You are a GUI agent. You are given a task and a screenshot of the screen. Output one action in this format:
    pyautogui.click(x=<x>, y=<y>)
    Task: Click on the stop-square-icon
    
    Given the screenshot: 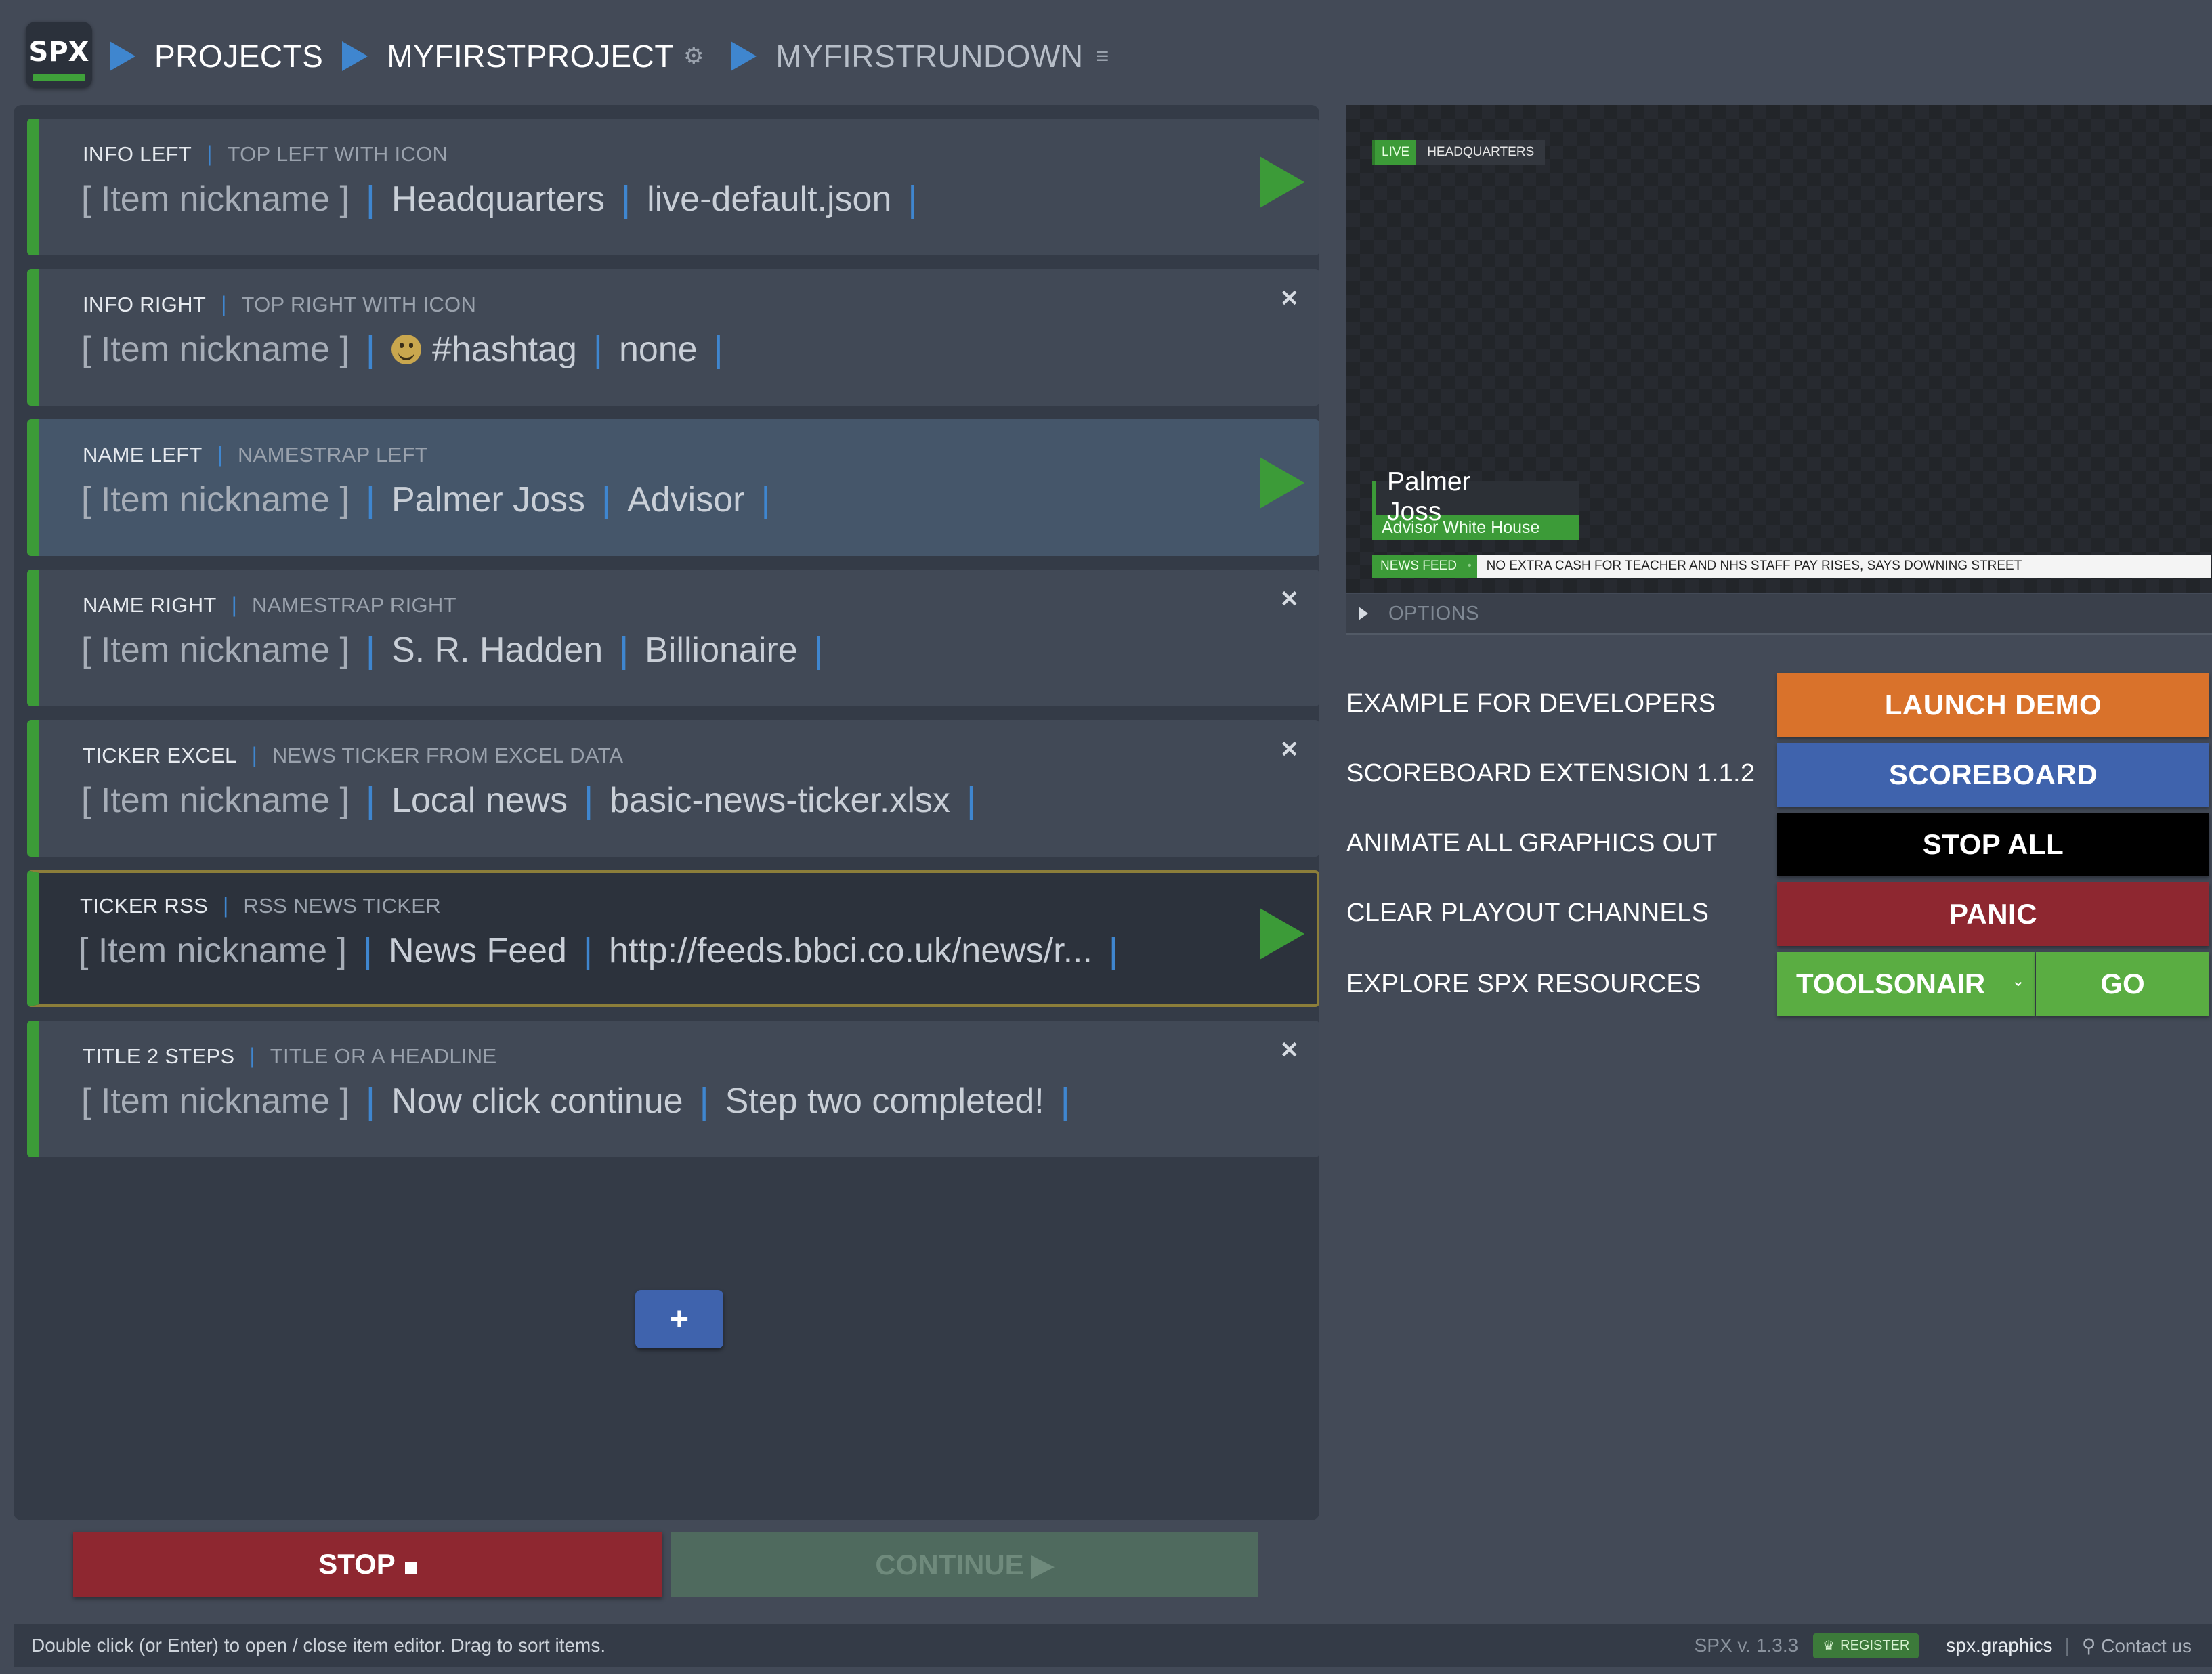 What is the action you would take?
    pyautogui.click(x=410, y=1568)
    